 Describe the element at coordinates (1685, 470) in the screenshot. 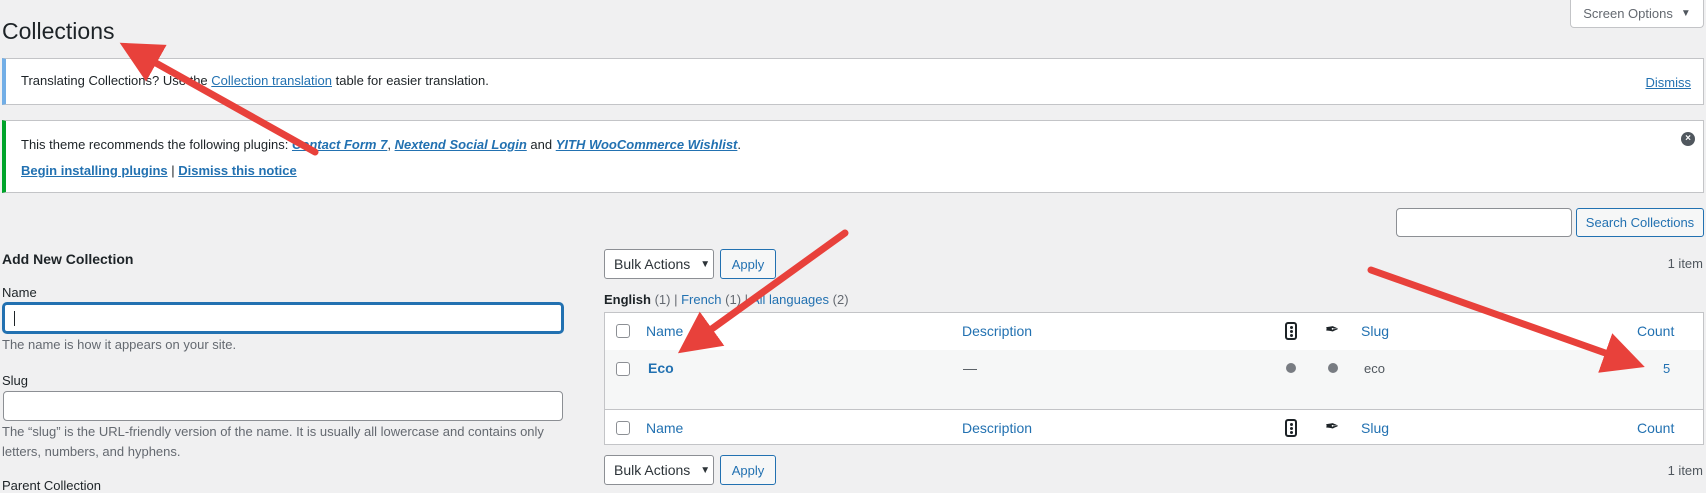

I see `item-count-bottom: 1 item` at that location.